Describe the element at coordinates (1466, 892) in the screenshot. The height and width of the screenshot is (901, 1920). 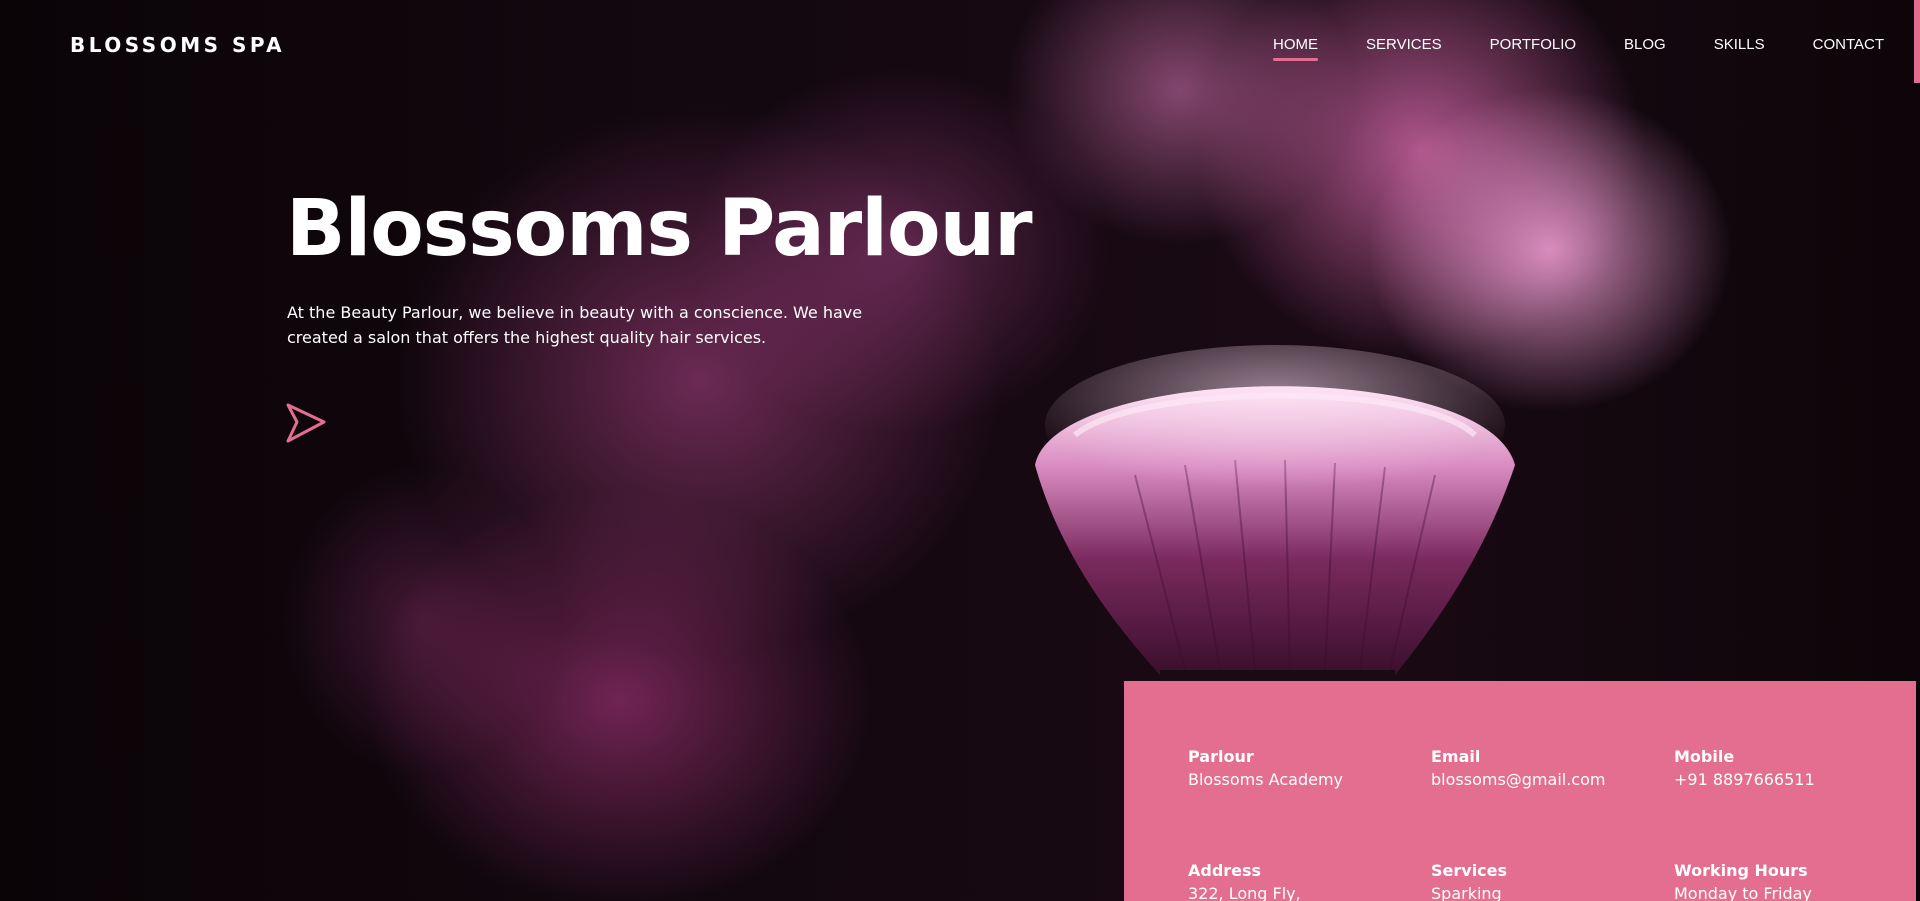
I see `info-services-value: Sparking` at that location.